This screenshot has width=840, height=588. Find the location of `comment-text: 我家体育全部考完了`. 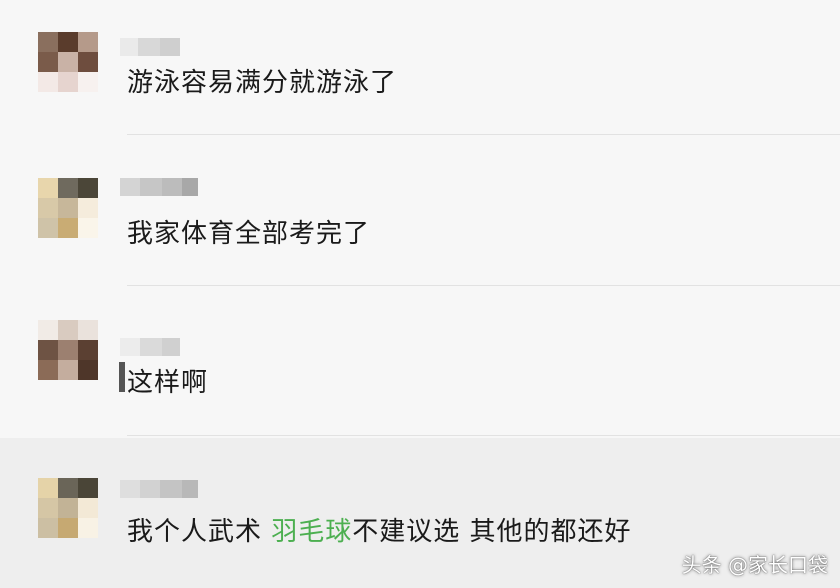

comment-text: 我家体育全部考完了 is located at coordinates (249, 234).